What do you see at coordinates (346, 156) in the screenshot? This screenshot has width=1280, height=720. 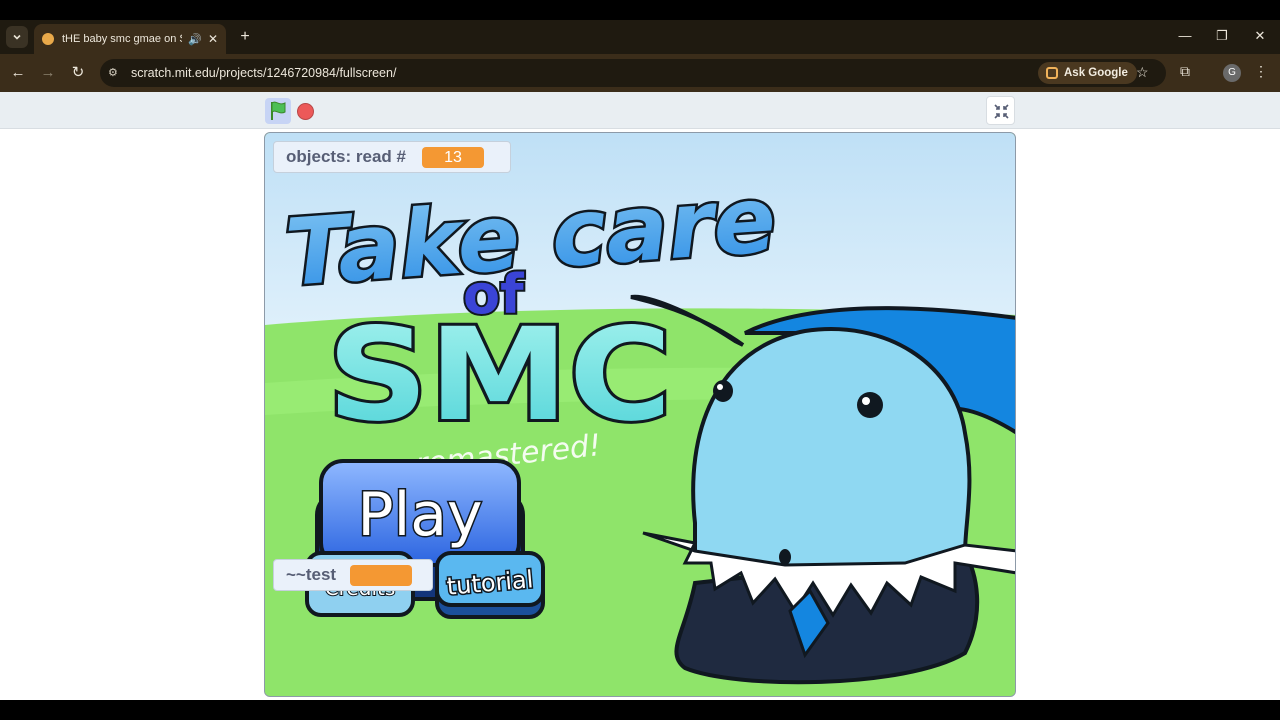 I see `objects-monitor-label: objects: read #` at bounding box center [346, 156].